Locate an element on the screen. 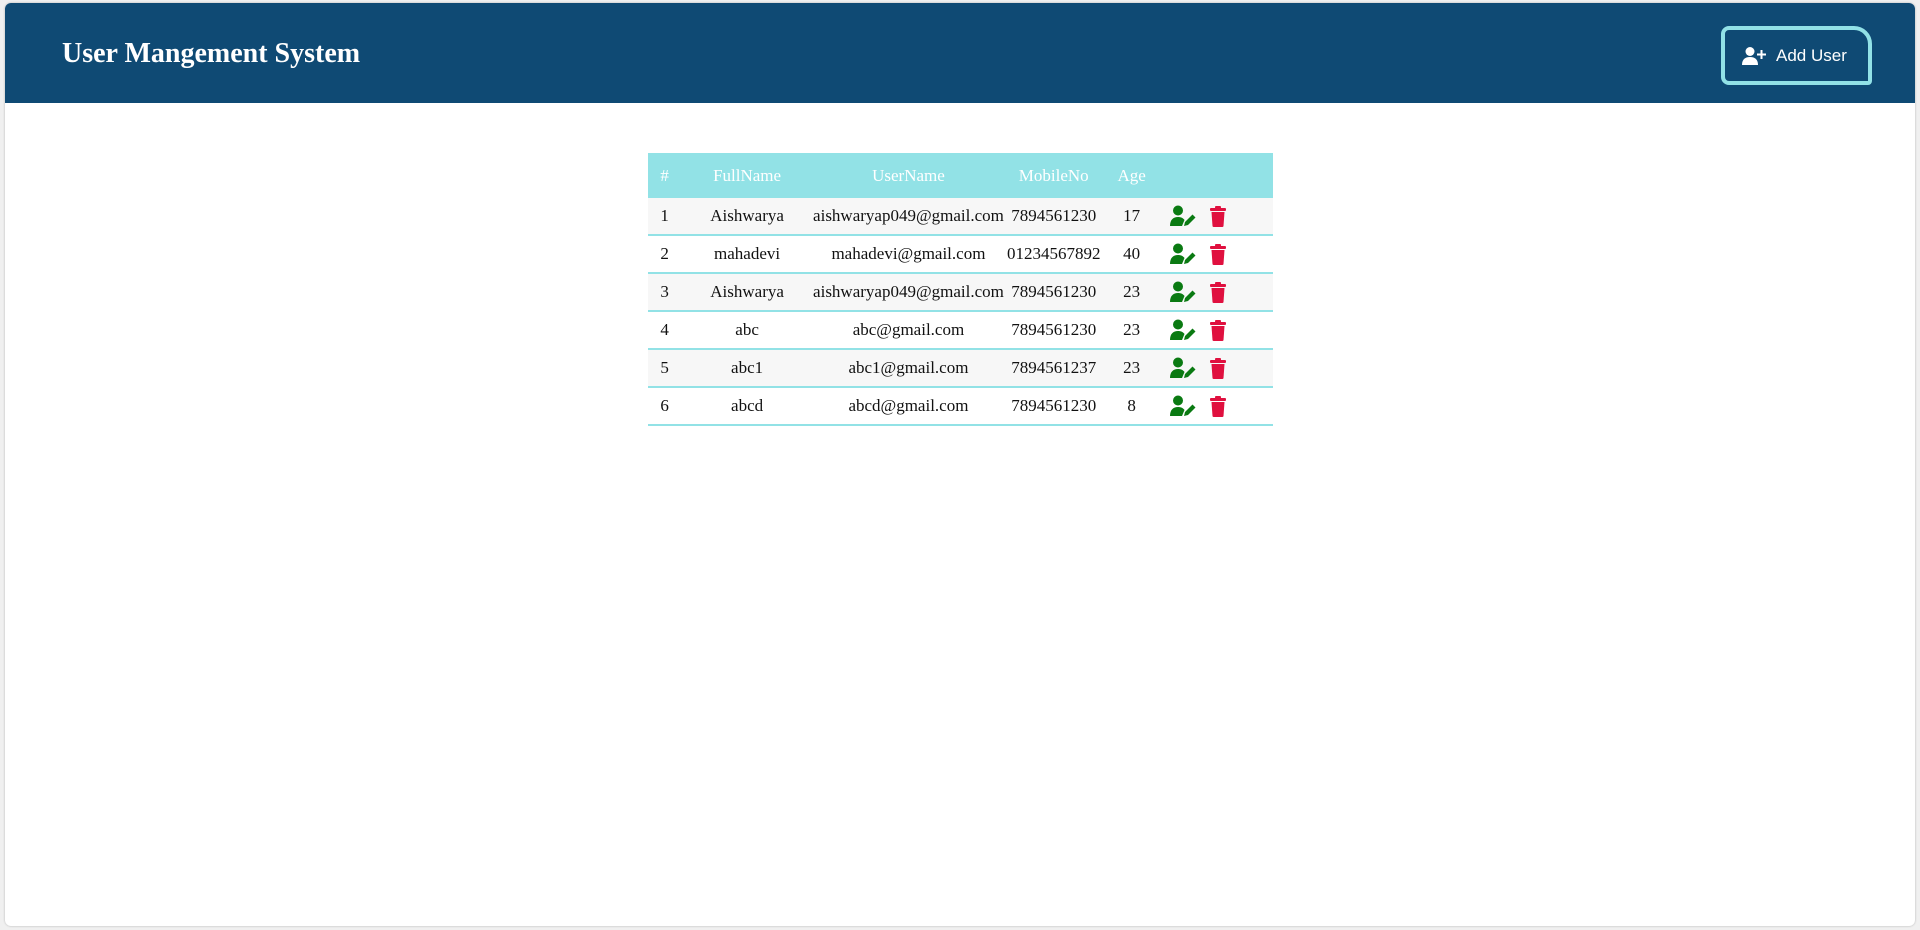  add-user-label: Add User is located at coordinates (1811, 55).